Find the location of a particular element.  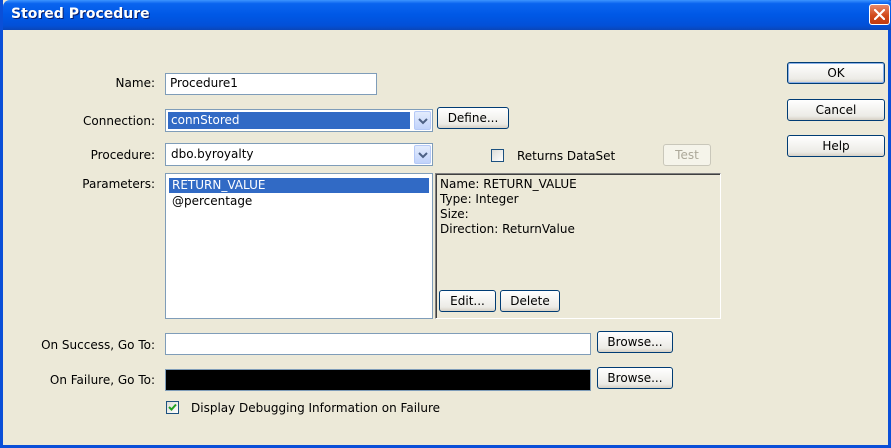

ok-button: OK is located at coordinates (836, 73).